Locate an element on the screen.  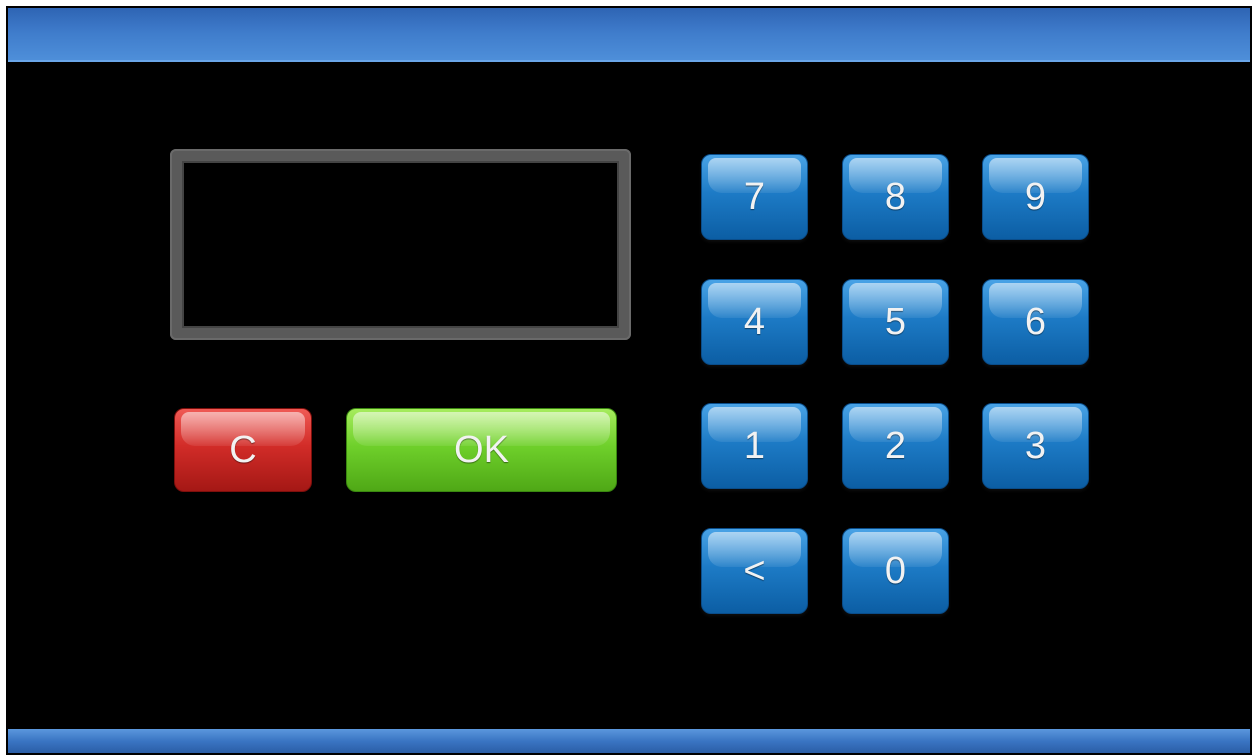
ok-button-label: OK is located at coordinates (481, 449).